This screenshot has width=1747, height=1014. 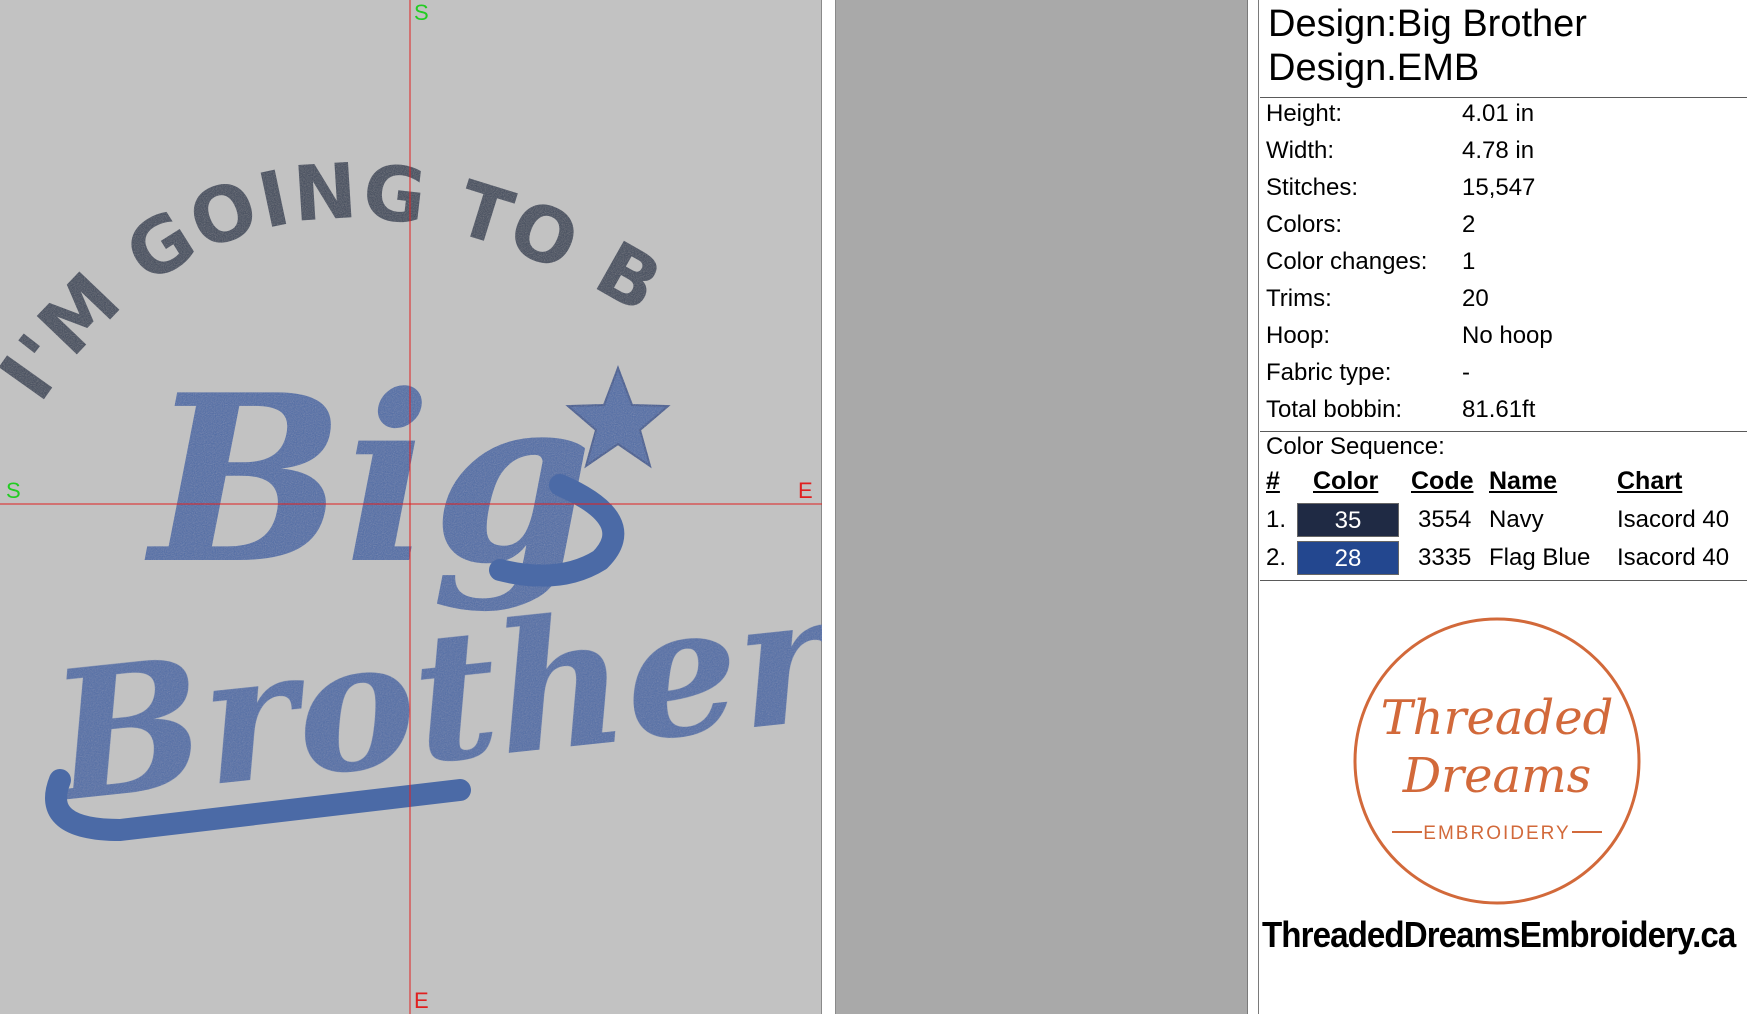 I want to click on property-value: -, so click(x=1466, y=372).